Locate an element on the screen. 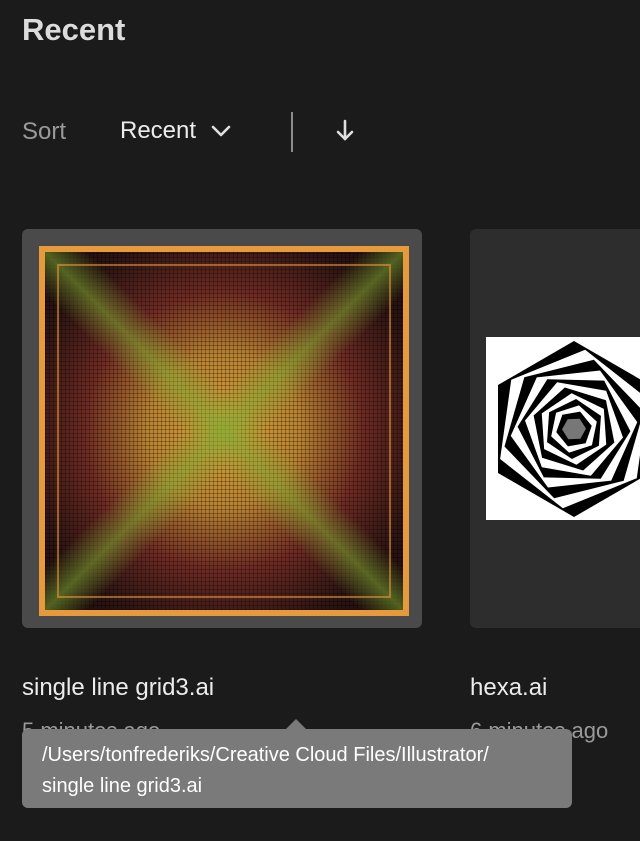 The width and height of the screenshot is (640, 841). sort-bar: Sort Recent is located at coordinates (320, 131).